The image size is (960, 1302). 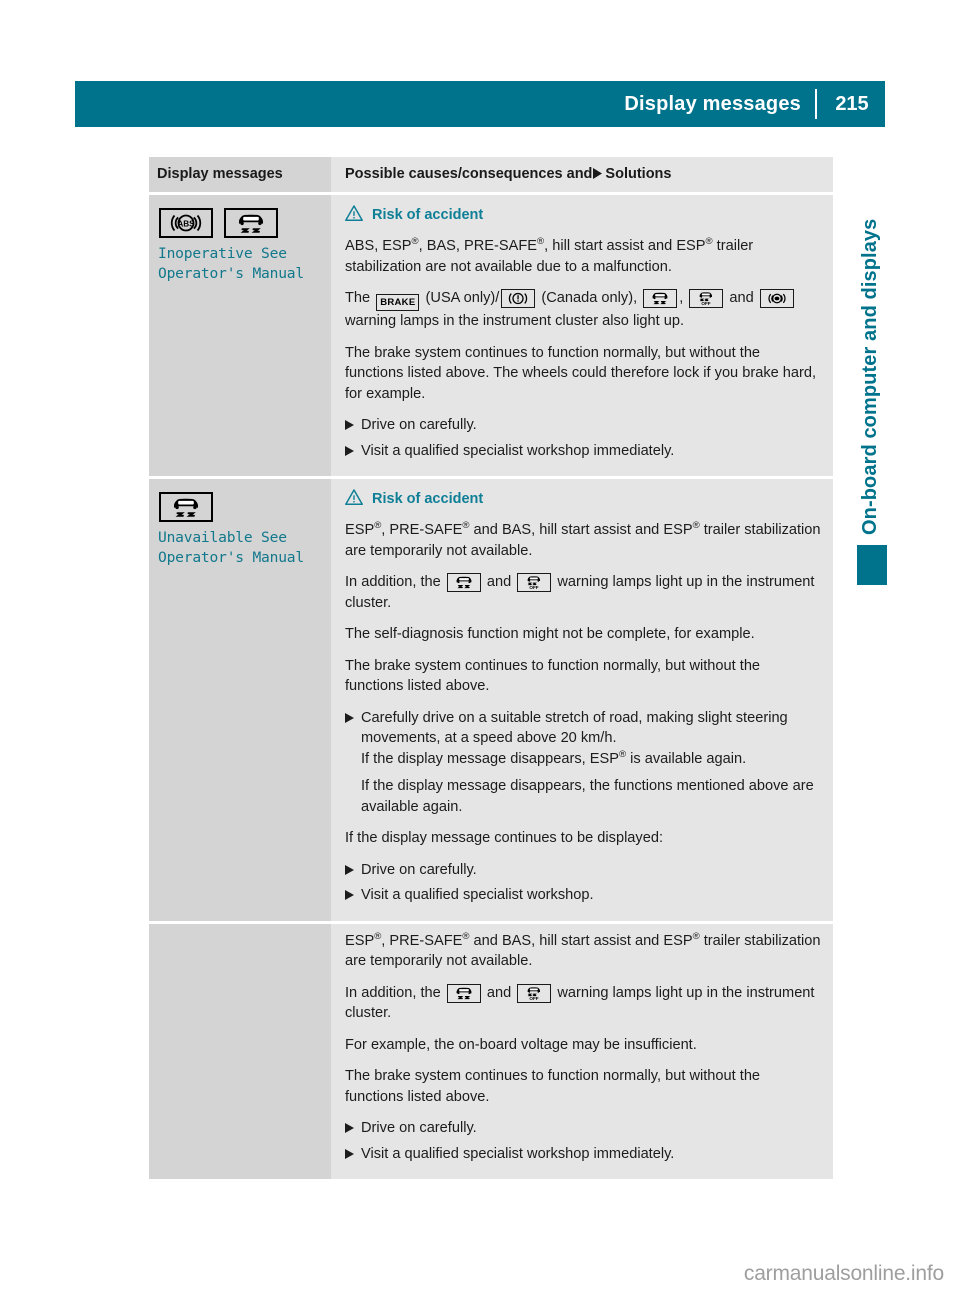 I want to click on abs-warning-lamp-icon: ABS, so click(x=186, y=223).